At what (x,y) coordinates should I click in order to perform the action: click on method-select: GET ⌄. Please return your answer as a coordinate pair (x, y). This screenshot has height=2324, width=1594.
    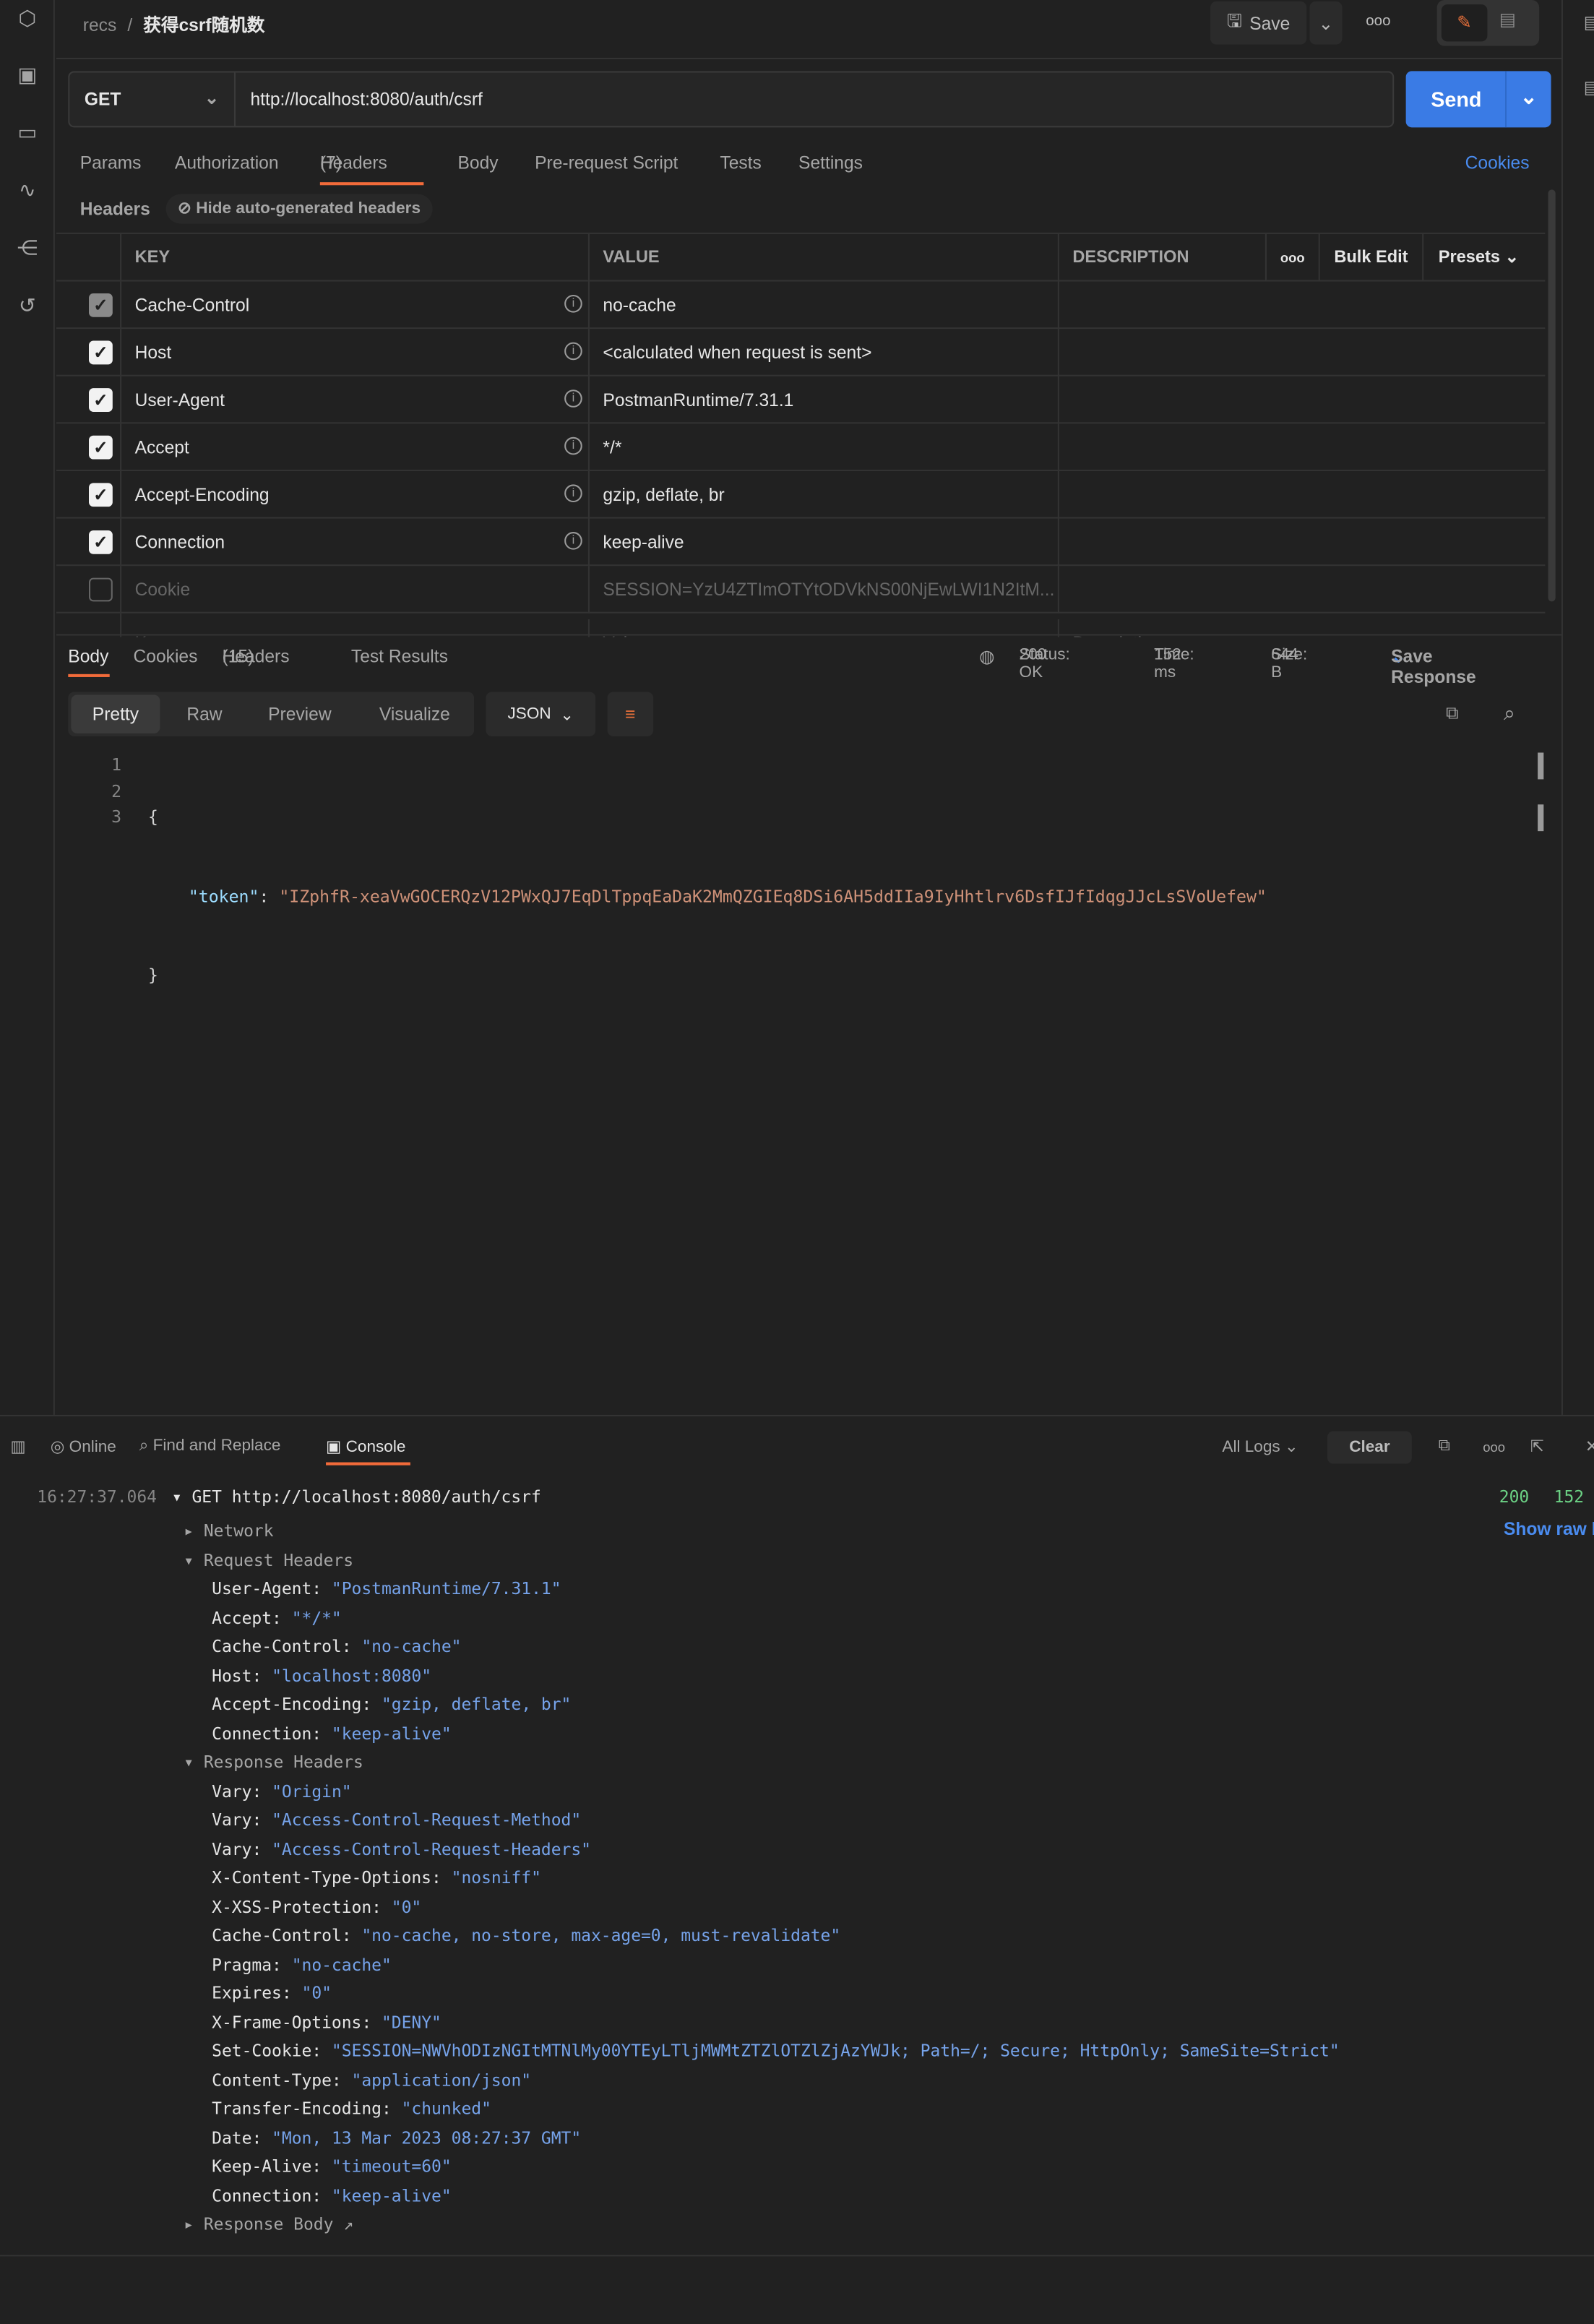
    Looking at the image, I should click on (152, 99).